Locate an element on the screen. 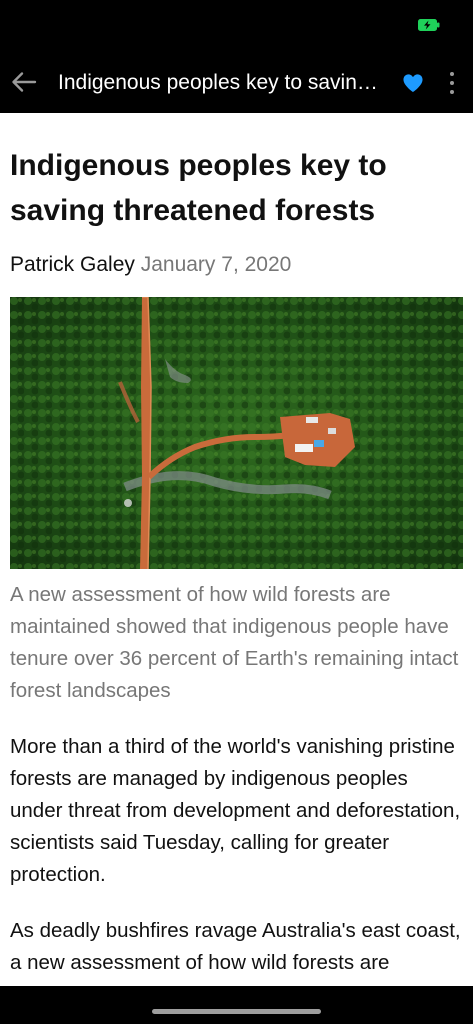 The image size is (473, 1024). more-options-button is located at coordinates (452, 83).